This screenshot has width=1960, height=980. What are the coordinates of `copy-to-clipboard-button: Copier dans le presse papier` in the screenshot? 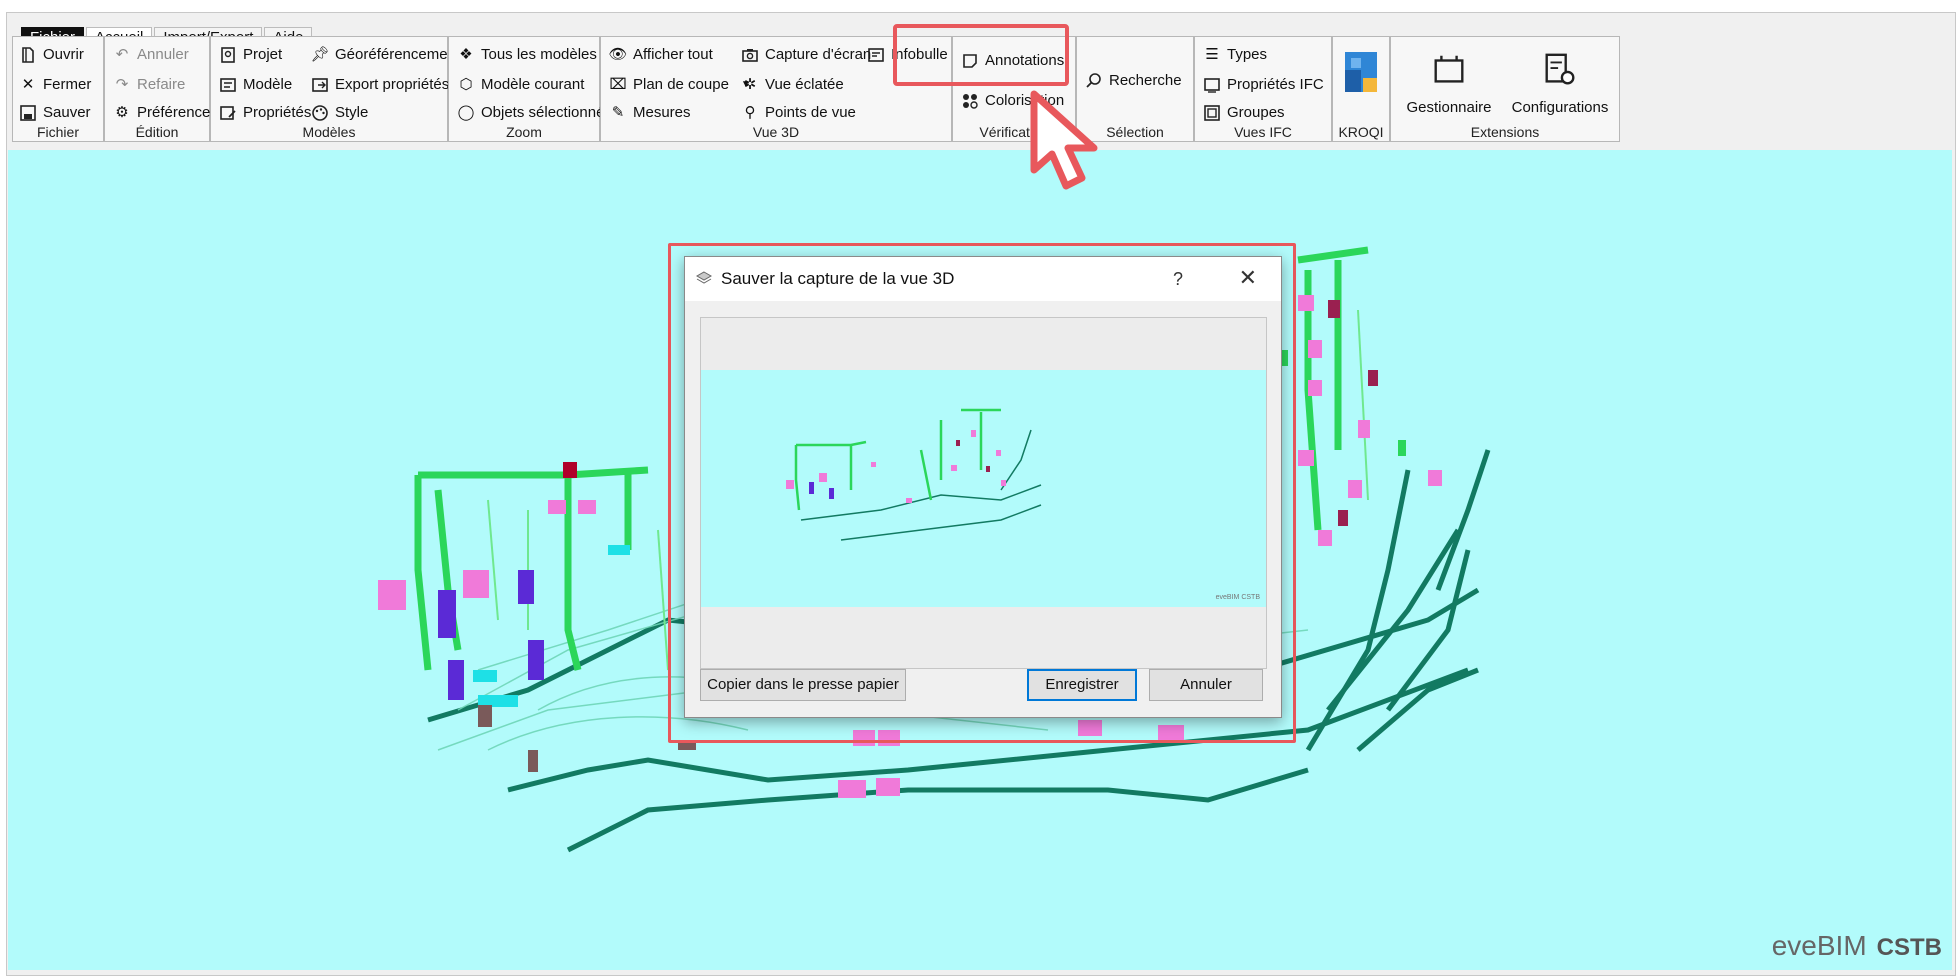 It's located at (803, 685).